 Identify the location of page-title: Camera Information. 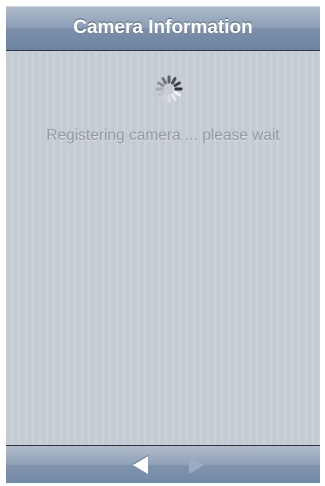
(163, 27).